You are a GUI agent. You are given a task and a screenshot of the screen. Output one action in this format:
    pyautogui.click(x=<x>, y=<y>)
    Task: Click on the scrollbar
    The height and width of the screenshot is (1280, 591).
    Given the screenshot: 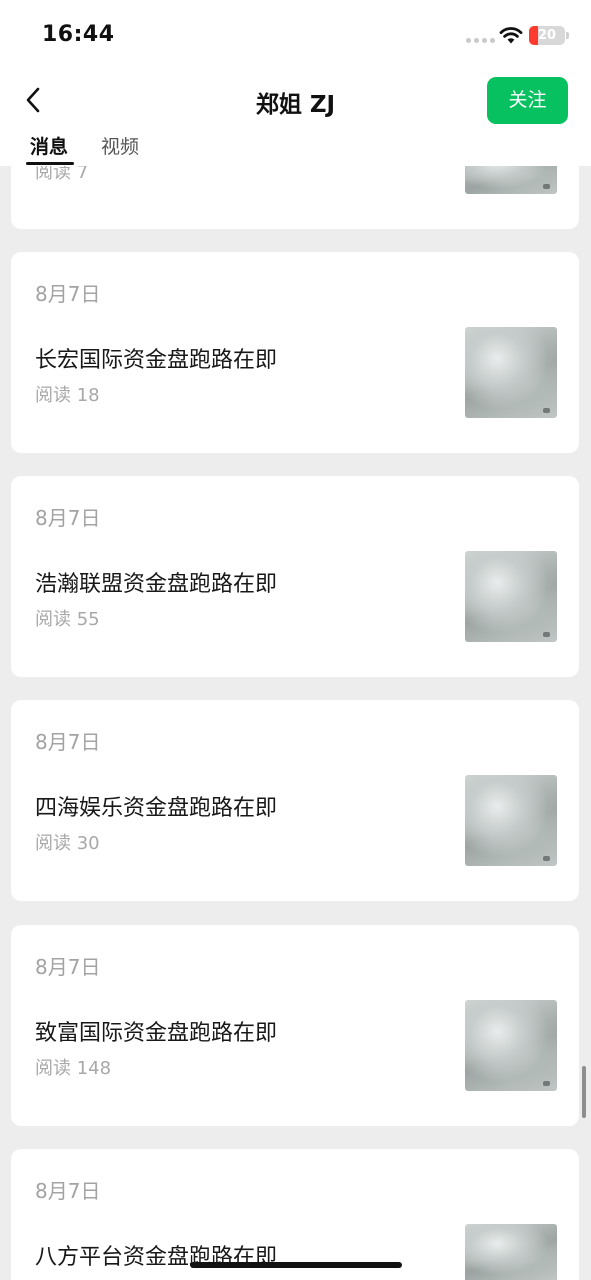 What is the action you would take?
    pyautogui.click(x=584, y=1092)
    